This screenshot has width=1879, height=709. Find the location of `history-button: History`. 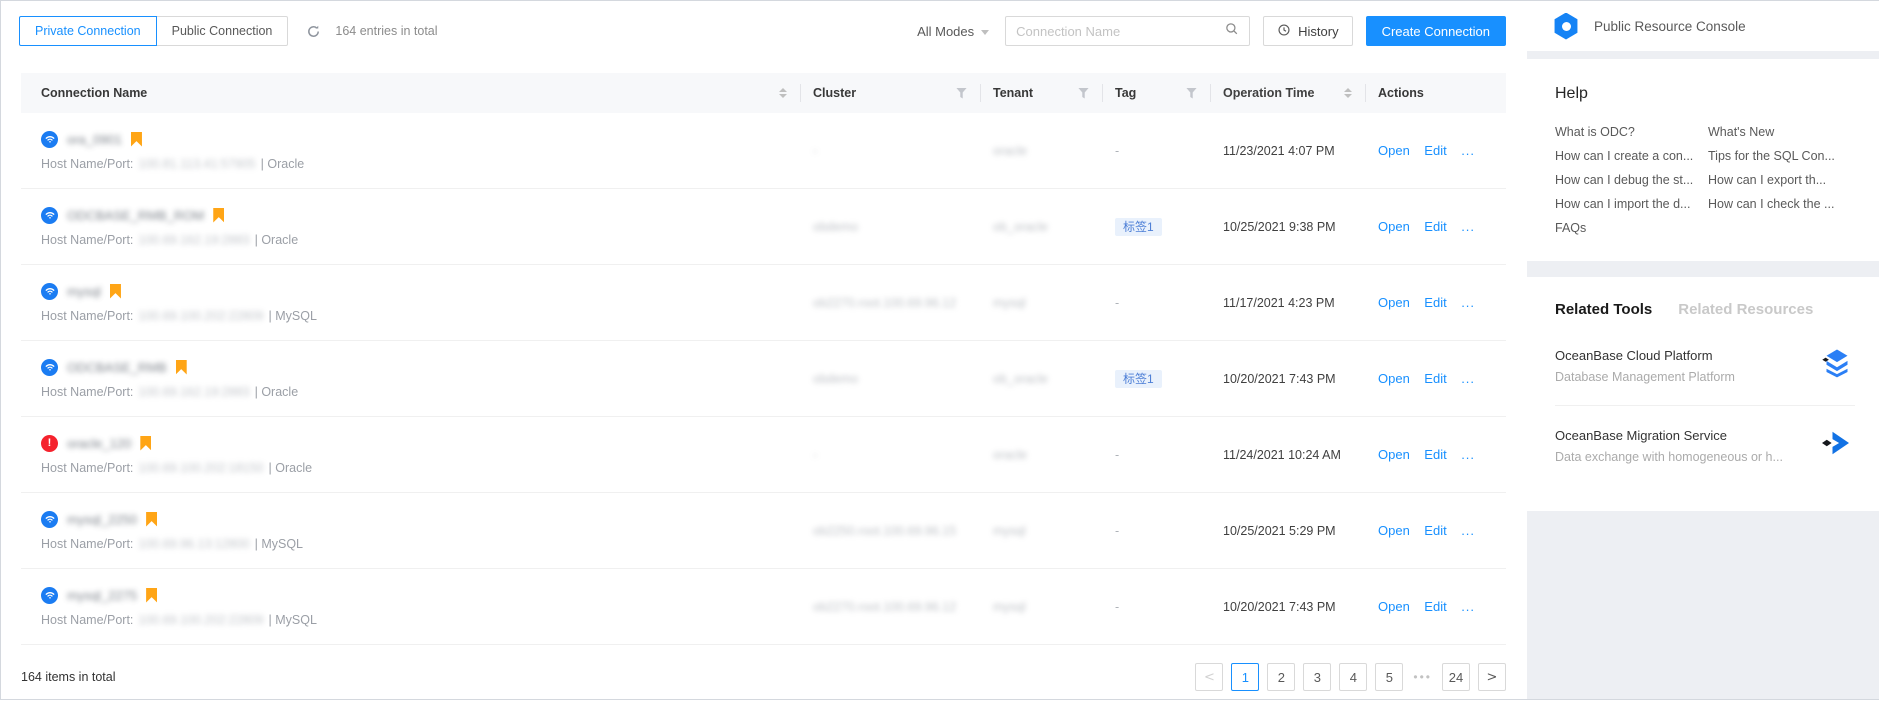

history-button: History is located at coordinates (1308, 31).